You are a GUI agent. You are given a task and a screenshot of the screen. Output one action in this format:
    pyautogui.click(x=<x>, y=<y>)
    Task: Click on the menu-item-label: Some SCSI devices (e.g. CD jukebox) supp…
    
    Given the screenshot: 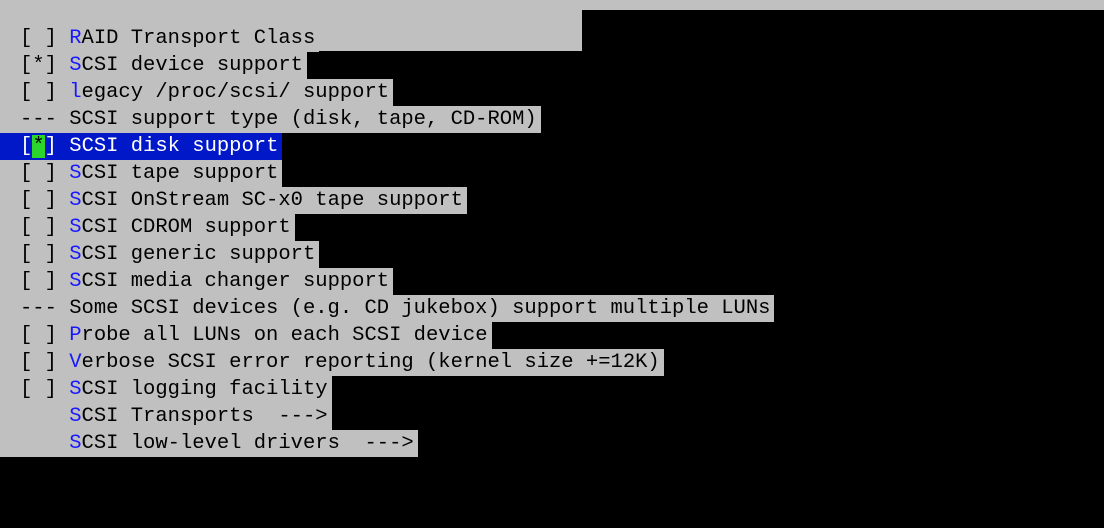 What is the action you would take?
    pyautogui.click(x=420, y=308)
    